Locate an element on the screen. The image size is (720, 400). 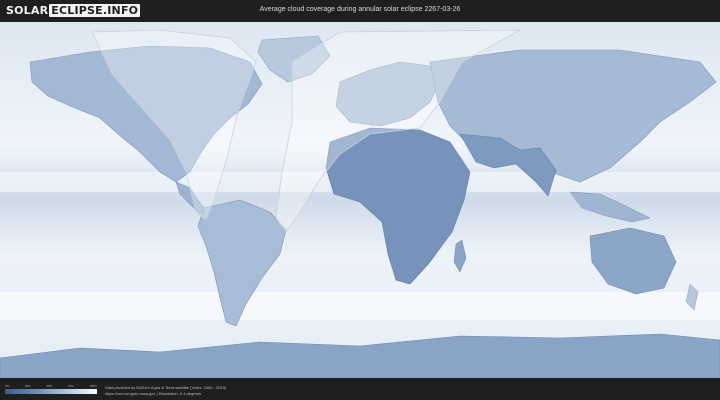
cloud-band-southern is located at coordinates (360, 306).